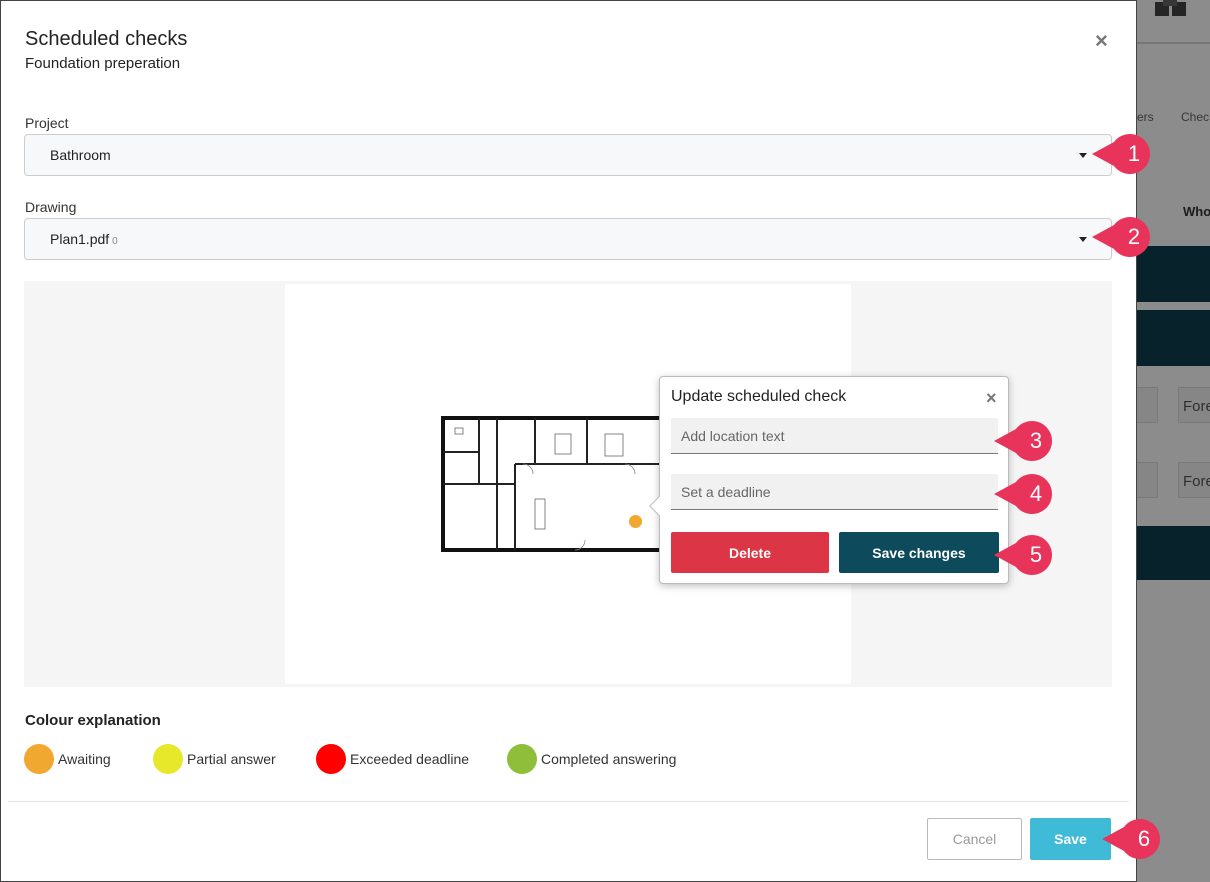 Image resolution: width=1210 pixels, height=882 pixels. Describe the element at coordinates (115, 241) in the screenshot. I see `drawing-count: 0` at that location.